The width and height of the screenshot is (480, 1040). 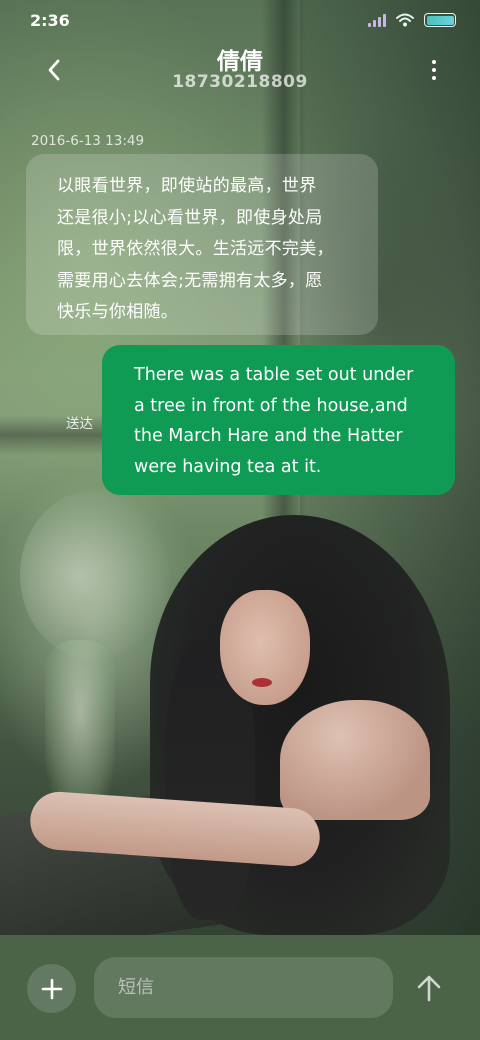 I want to click on battery-icon, so click(x=440, y=20).